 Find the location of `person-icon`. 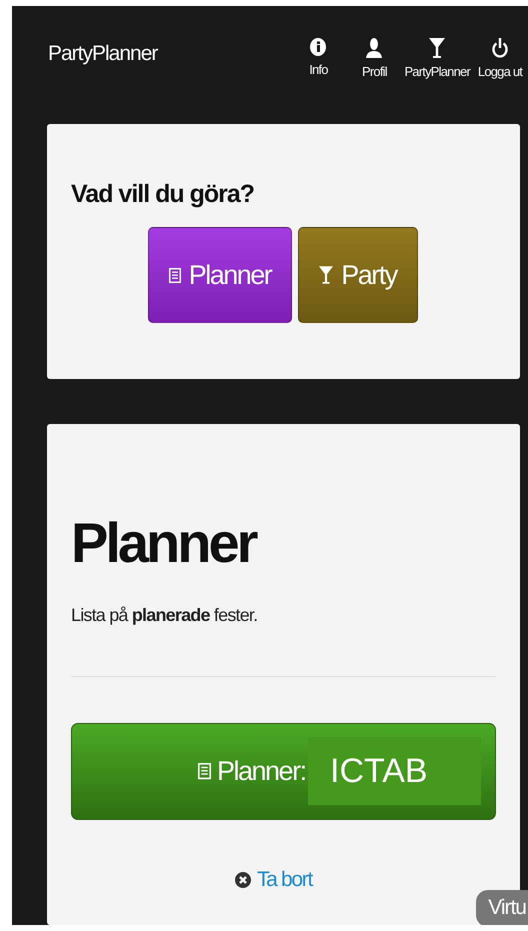

person-icon is located at coordinates (374, 48).